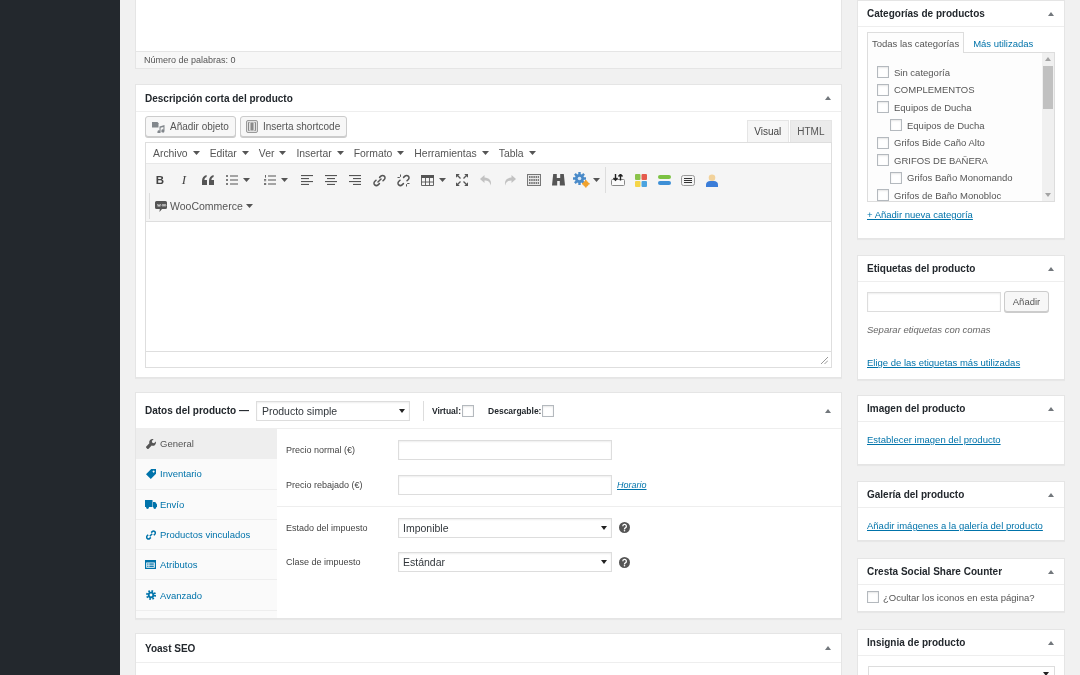 This screenshot has width=1080, height=675. I want to click on tab: Inventario, so click(206, 474).